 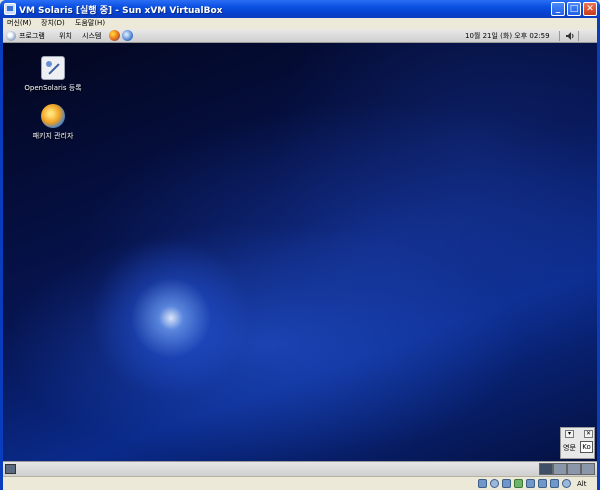 What do you see at coordinates (91, 36) in the screenshot?
I see `panel-menu-system: 시스템` at bounding box center [91, 36].